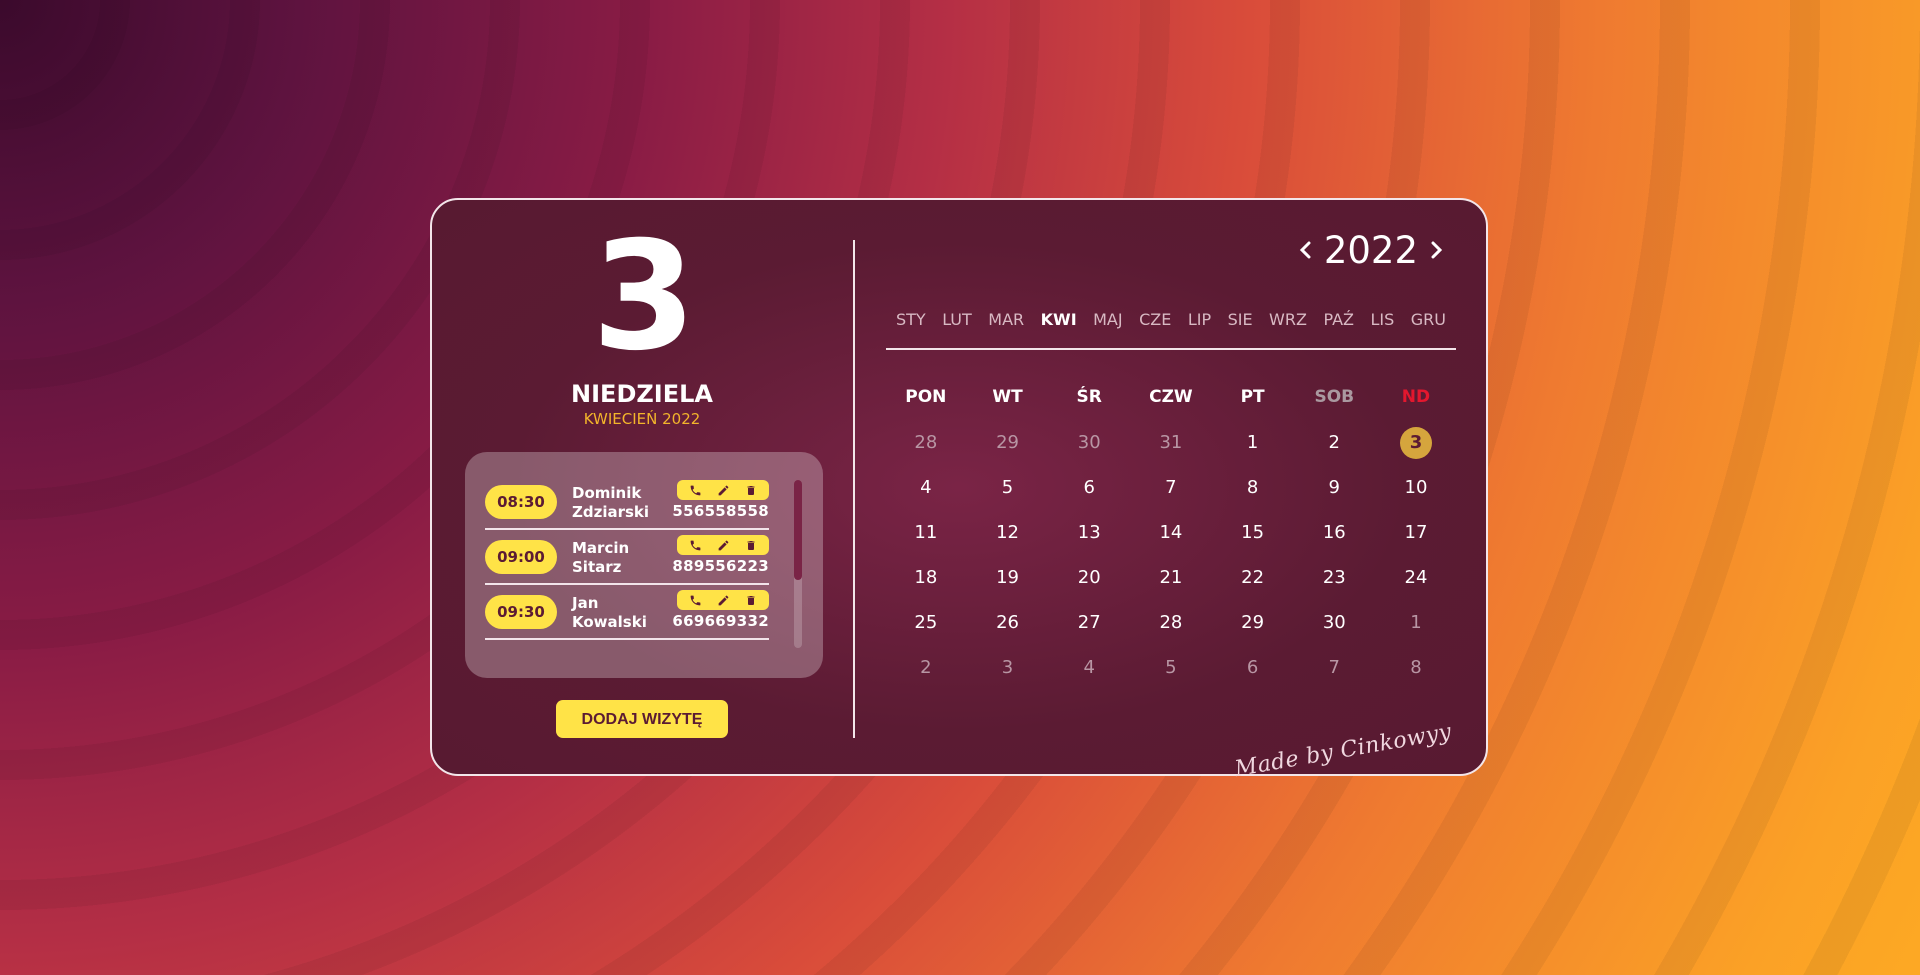 Image resolution: width=1920 pixels, height=975 pixels. I want to click on month-paź: PAŹ, so click(1338, 326).